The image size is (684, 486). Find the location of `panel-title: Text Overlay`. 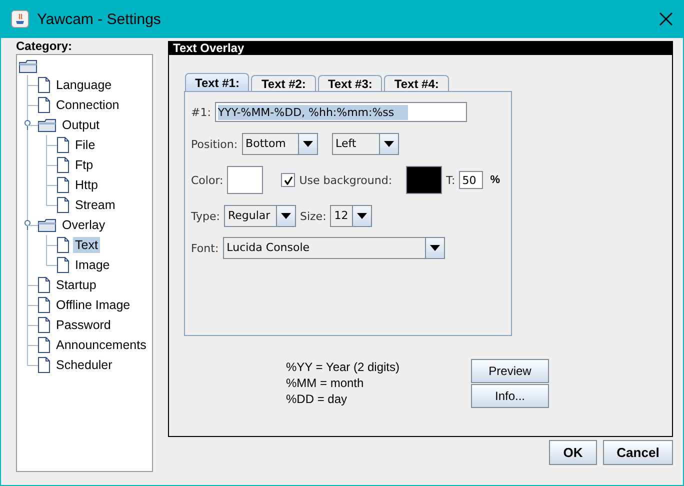

panel-title: Text Overlay is located at coordinates (420, 48).